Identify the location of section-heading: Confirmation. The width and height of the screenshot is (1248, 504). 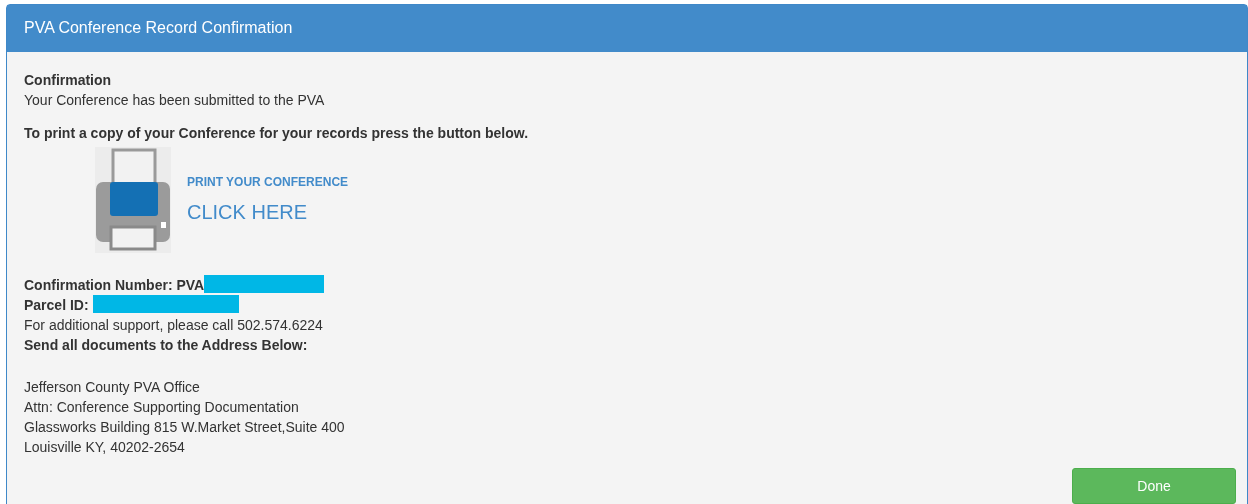
(68, 80).